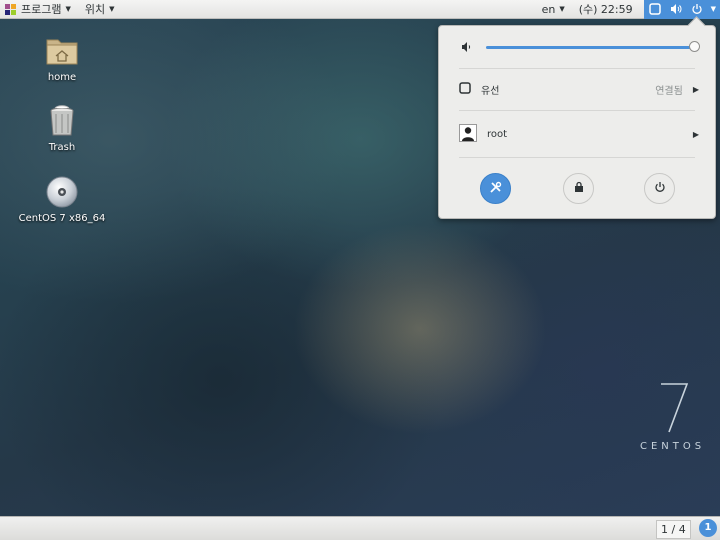 The image size is (720, 540). I want to click on disc-icon, so click(62, 192).